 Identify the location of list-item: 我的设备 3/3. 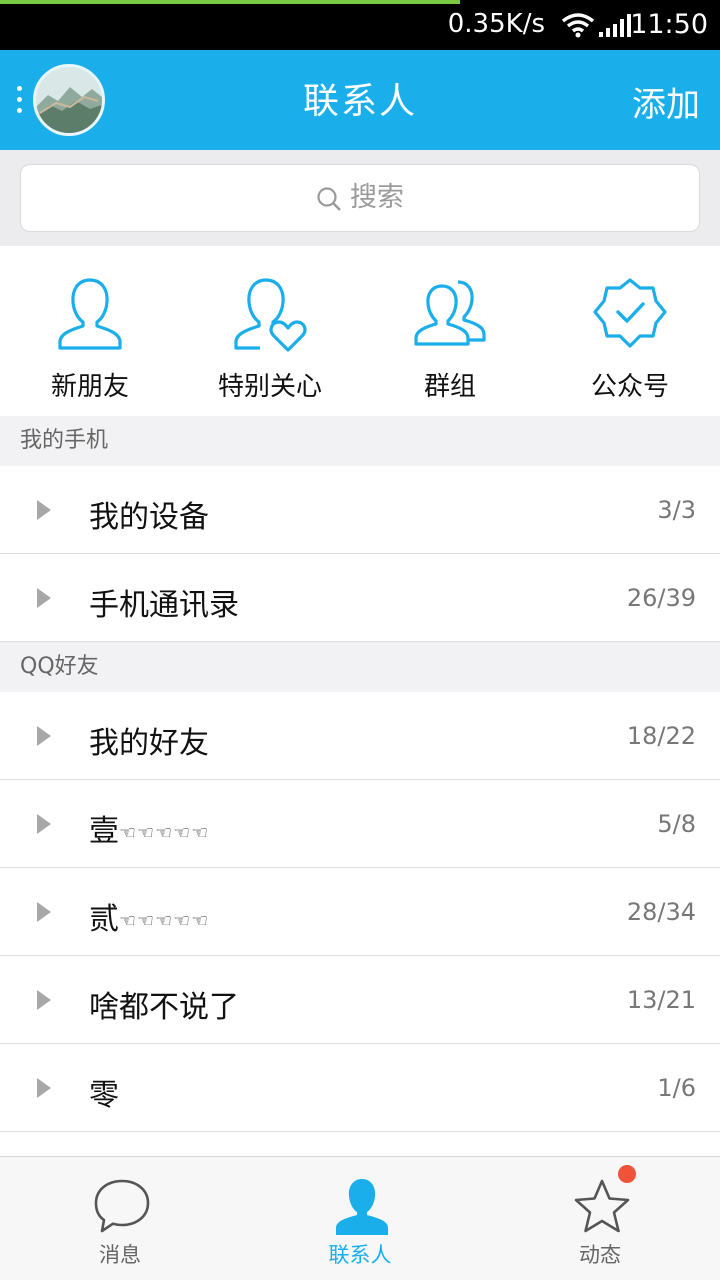
(360, 510).